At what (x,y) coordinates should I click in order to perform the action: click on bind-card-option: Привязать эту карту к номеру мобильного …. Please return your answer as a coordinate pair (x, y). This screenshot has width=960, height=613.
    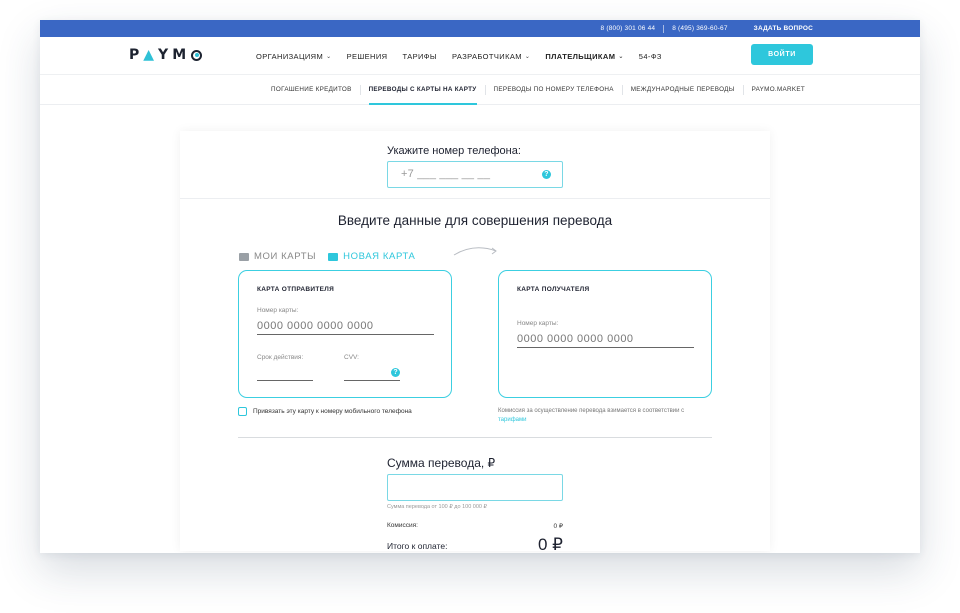
    Looking at the image, I should click on (325, 411).